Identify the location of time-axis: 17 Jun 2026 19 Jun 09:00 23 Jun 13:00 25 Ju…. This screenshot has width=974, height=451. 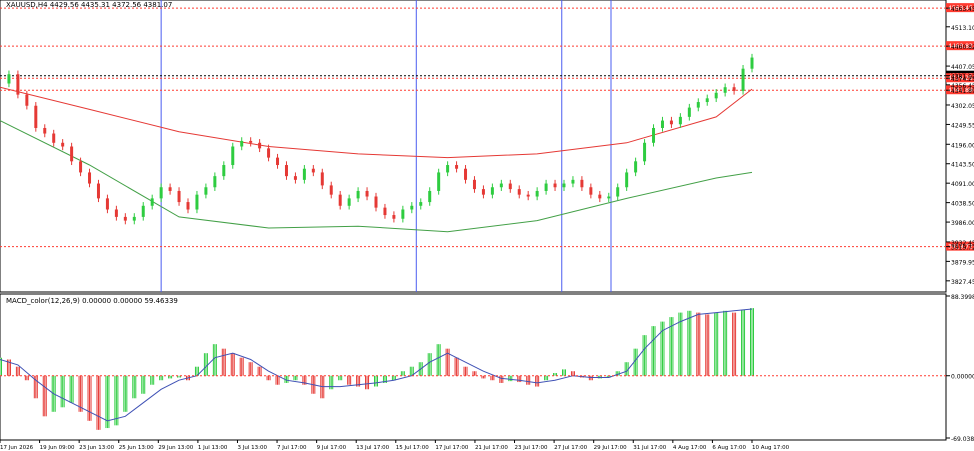
(395, 445).